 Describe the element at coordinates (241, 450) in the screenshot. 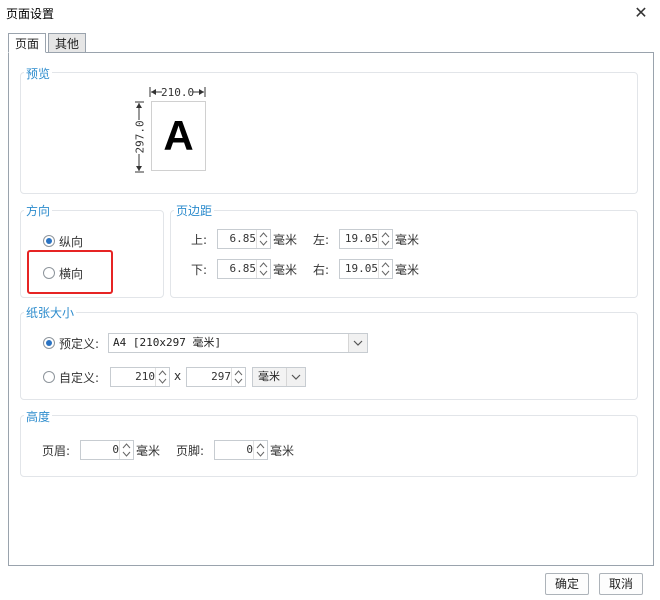

I see `footer-spinner: 0` at that location.